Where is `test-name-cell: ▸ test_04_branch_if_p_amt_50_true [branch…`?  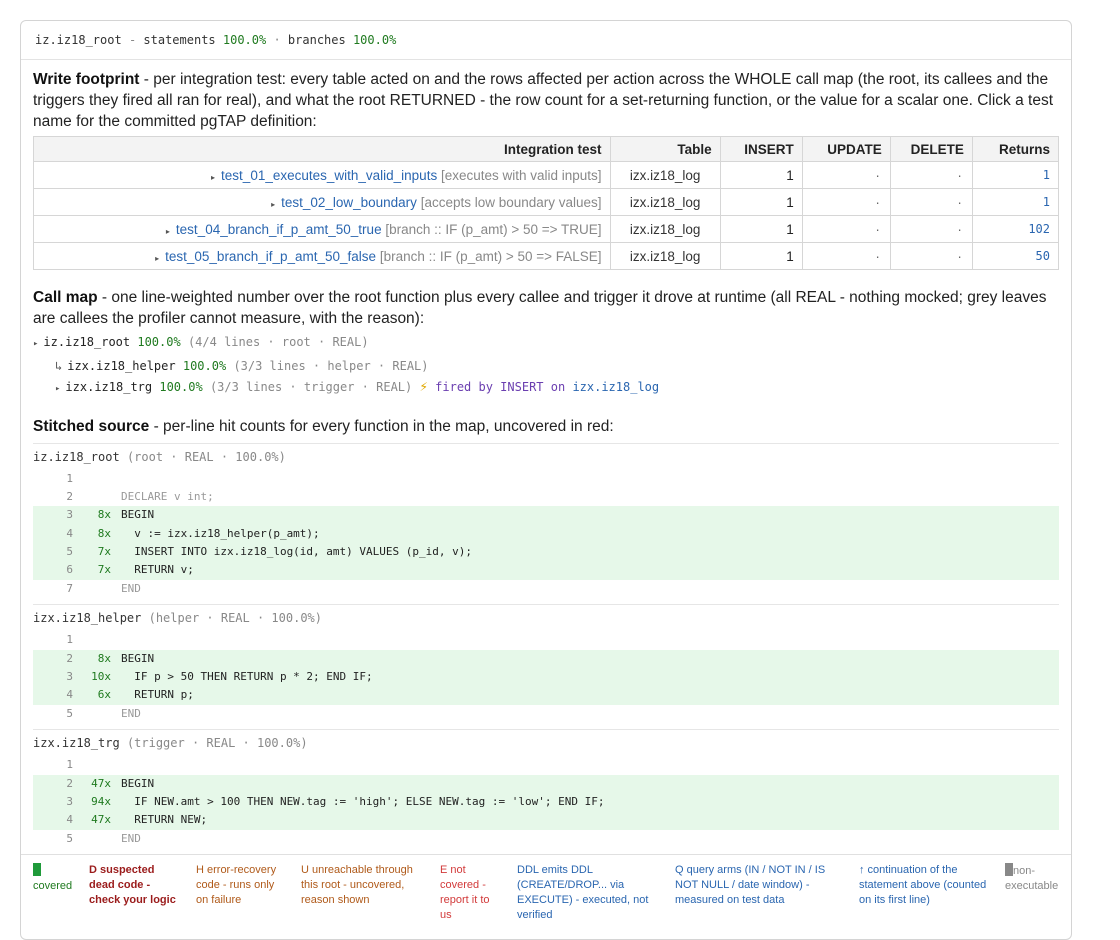 test-name-cell: ▸ test_04_branch_if_p_amt_50_true [branch… is located at coordinates (322, 229).